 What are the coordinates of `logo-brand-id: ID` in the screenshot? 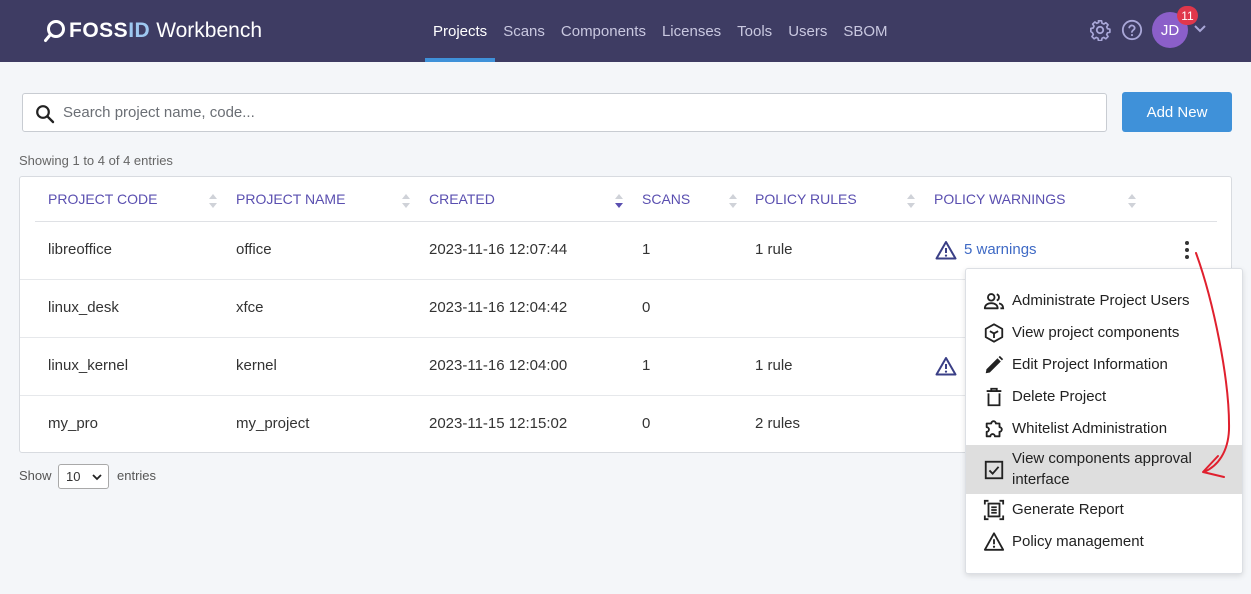 It's located at (139, 30).